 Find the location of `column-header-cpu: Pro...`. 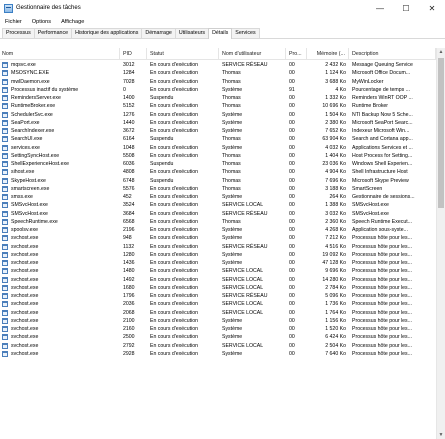

column-header-cpu: Pro... is located at coordinates (296, 53).